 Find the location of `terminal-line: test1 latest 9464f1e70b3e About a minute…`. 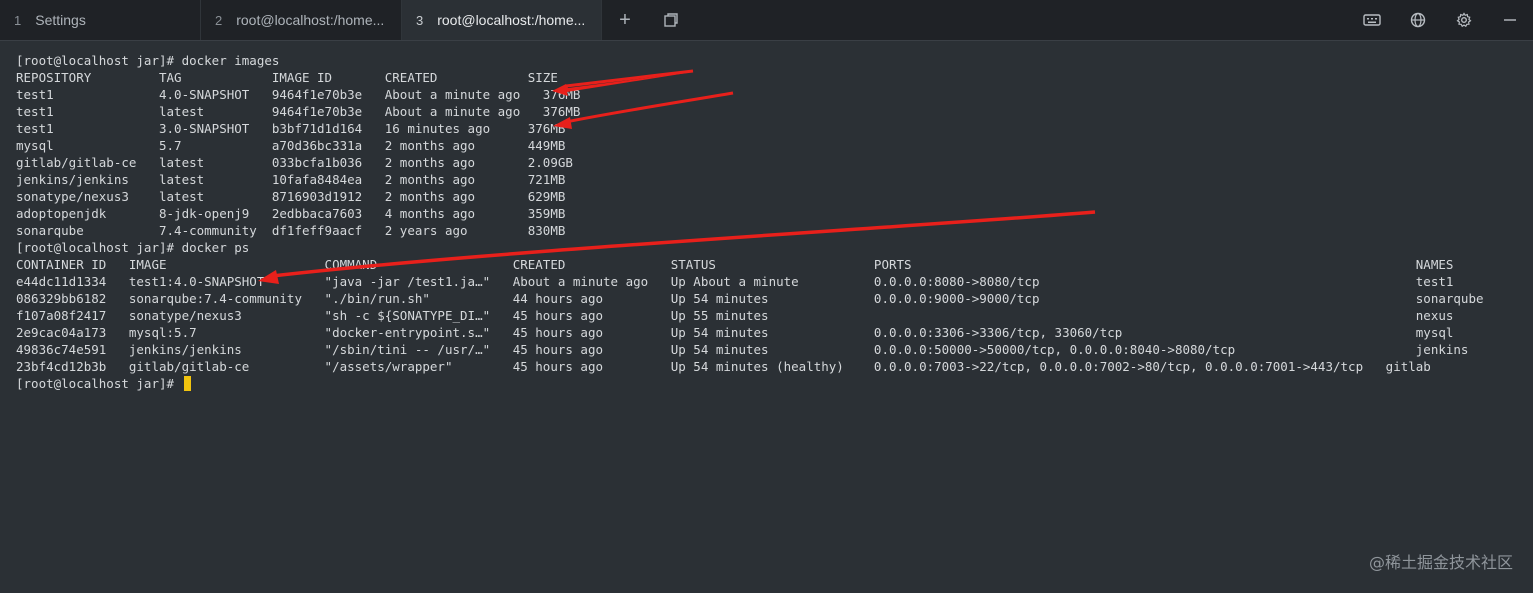

terminal-line: test1 latest 9464f1e70b3e About a minute… is located at coordinates (298, 111).